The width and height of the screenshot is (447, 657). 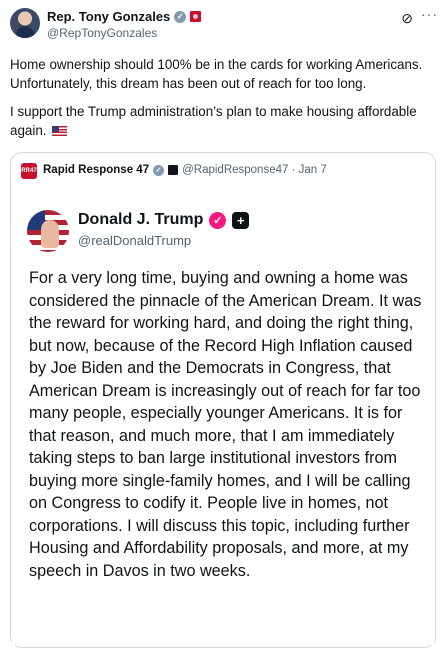 I want to click on trump-name-row: Donald J. Trump ✓ +, so click(x=164, y=220).